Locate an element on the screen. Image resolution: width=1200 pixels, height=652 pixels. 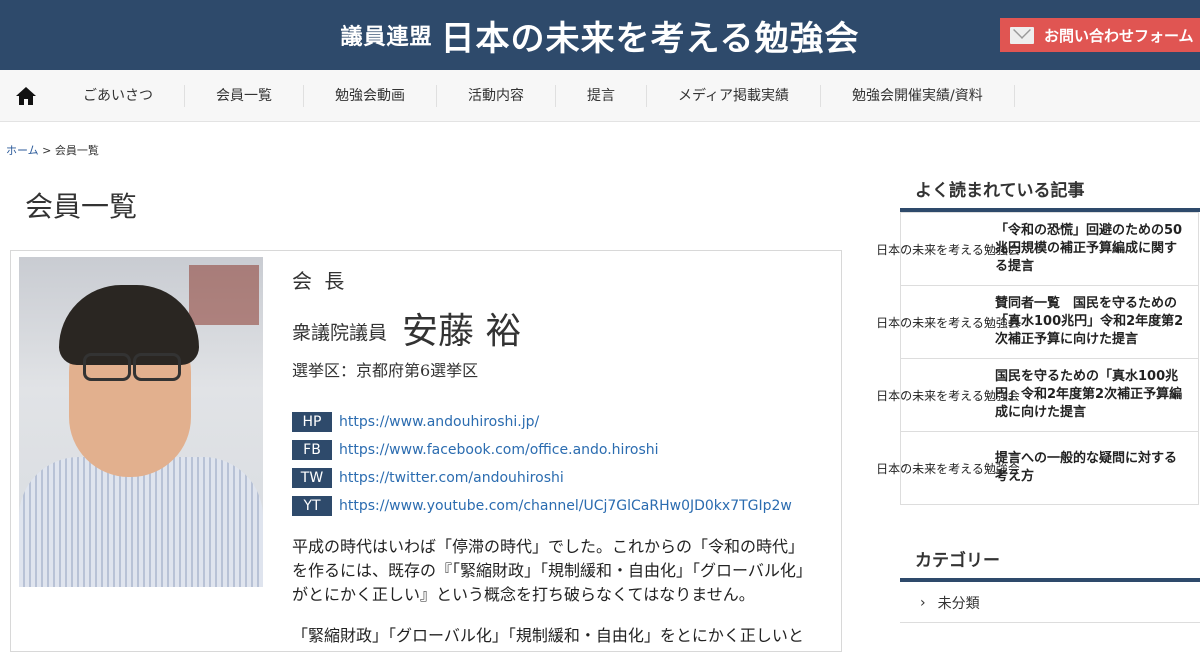
nav-item-proposals: 提言 is located at coordinates (601, 95).